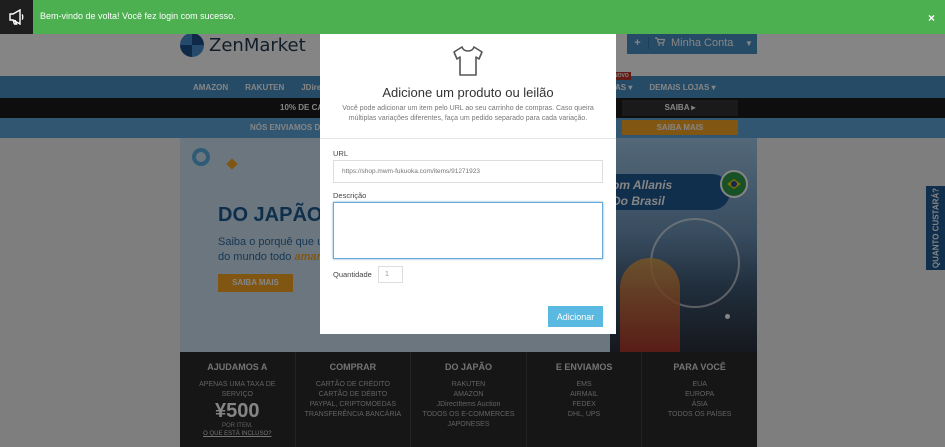 This screenshot has width=945, height=447. What do you see at coordinates (468, 230) in the screenshot?
I see `description-textarea` at bounding box center [468, 230].